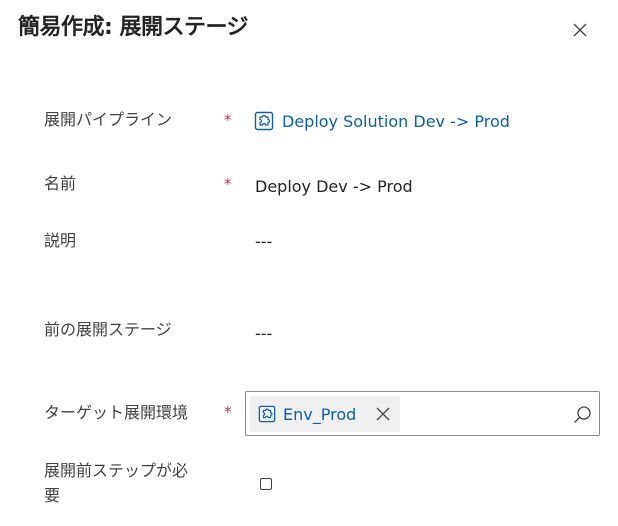  I want to click on pipeline-label: 展開パイプライン, so click(108, 119).